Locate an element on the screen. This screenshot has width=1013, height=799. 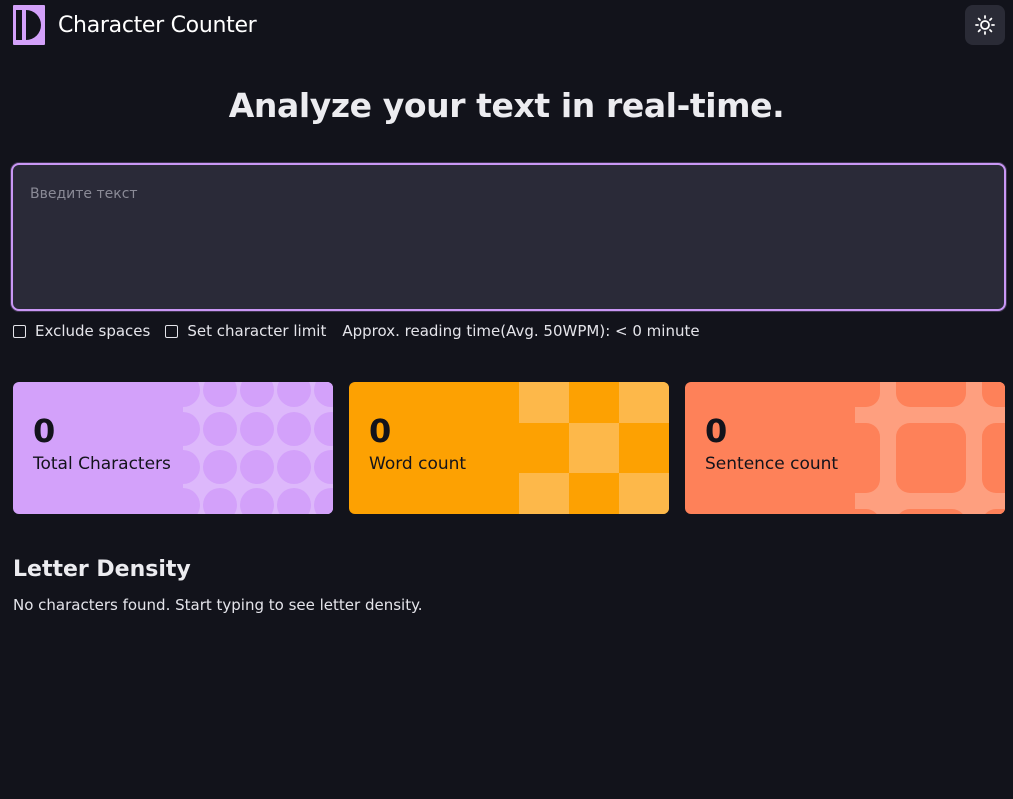
letter-density-title: Letter Density is located at coordinates (102, 569).